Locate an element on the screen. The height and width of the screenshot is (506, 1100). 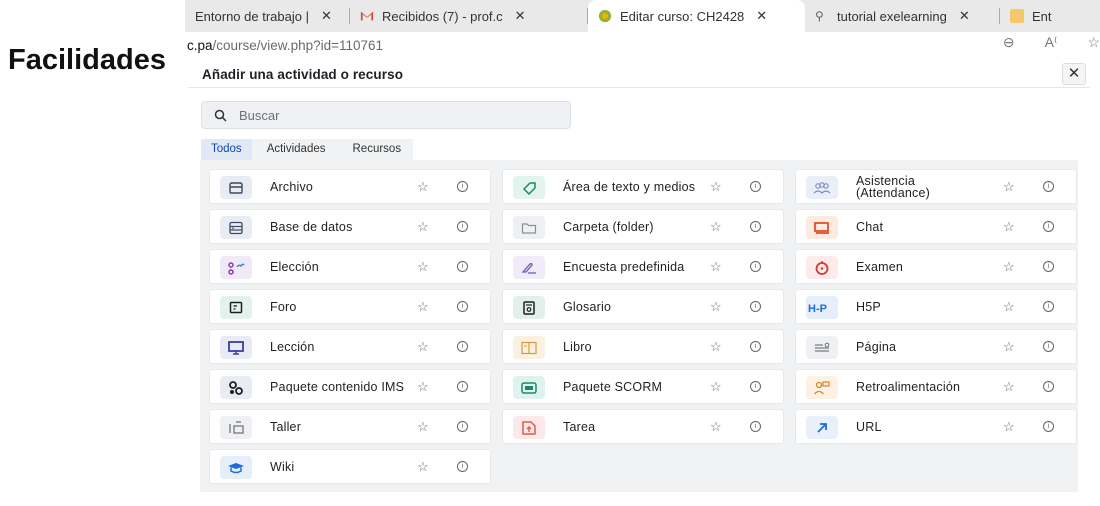
zoom-out-icon: ⊖ is located at coordinates (1009, 42).